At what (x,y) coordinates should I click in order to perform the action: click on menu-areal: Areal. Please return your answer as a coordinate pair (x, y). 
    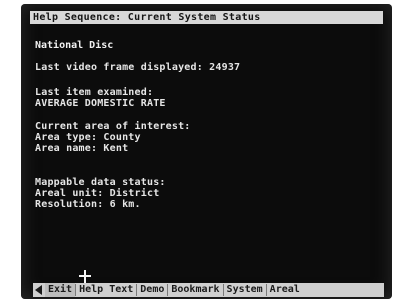
    Looking at the image, I should click on (285, 290).